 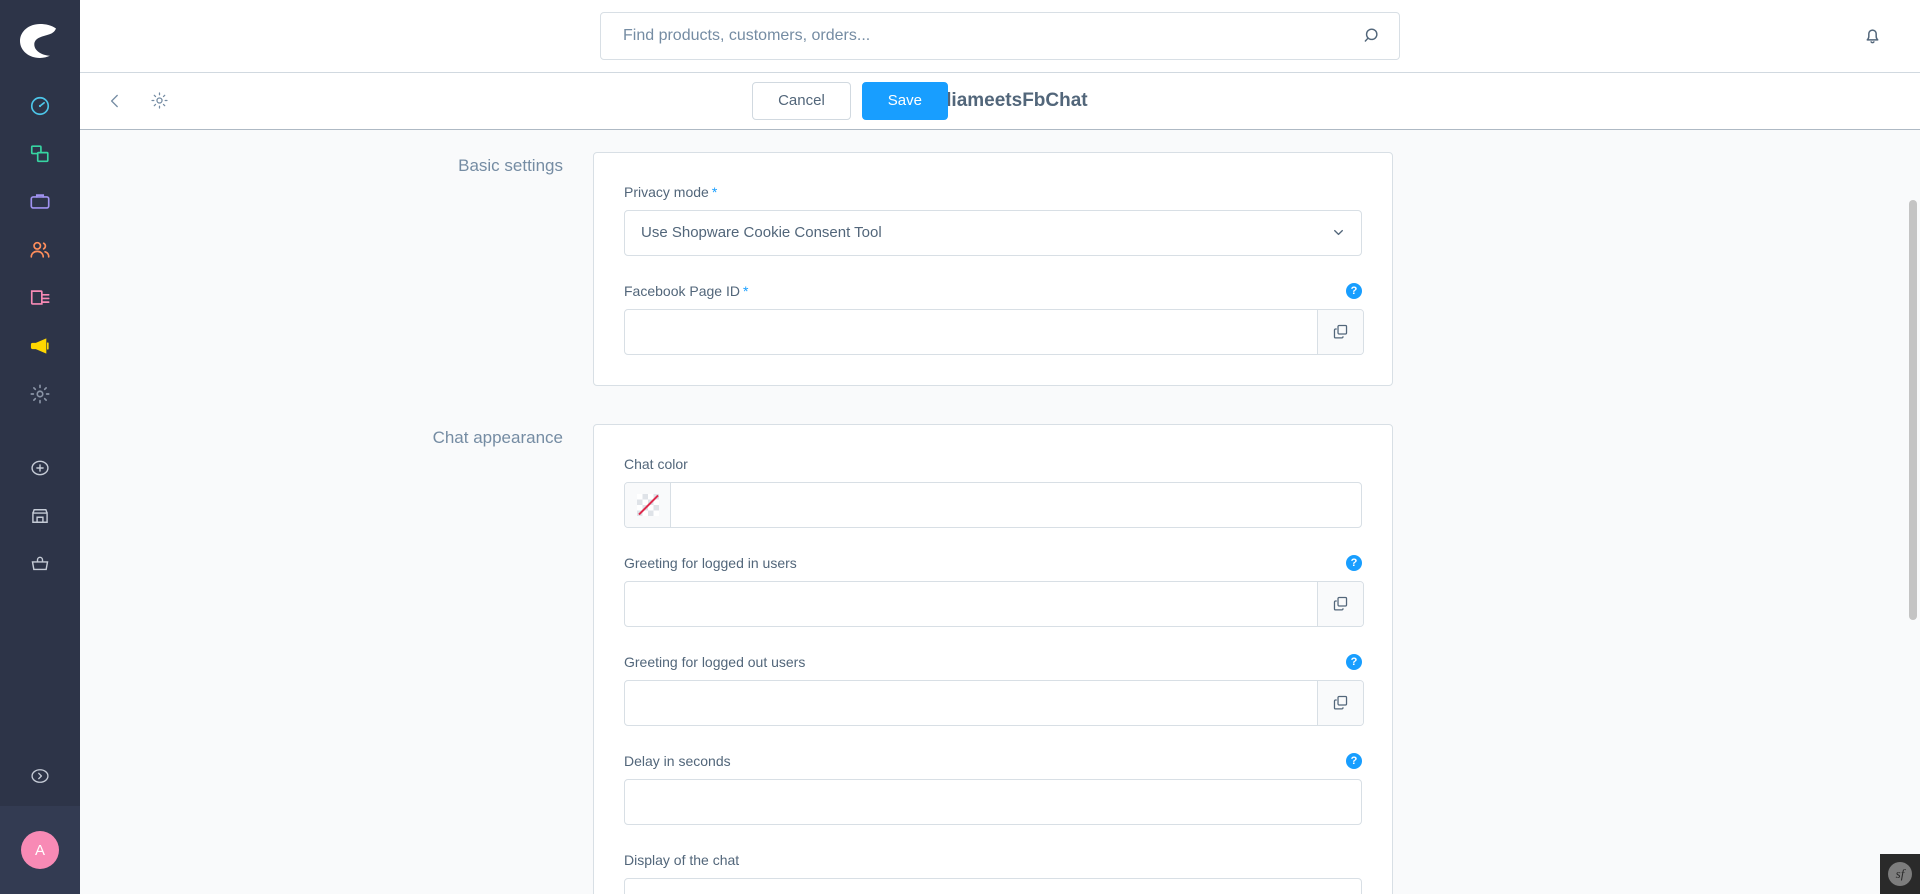 What do you see at coordinates (656, 463) in the screenshot?
I see `field-label: Chat color` at bounding box center [656, 463].